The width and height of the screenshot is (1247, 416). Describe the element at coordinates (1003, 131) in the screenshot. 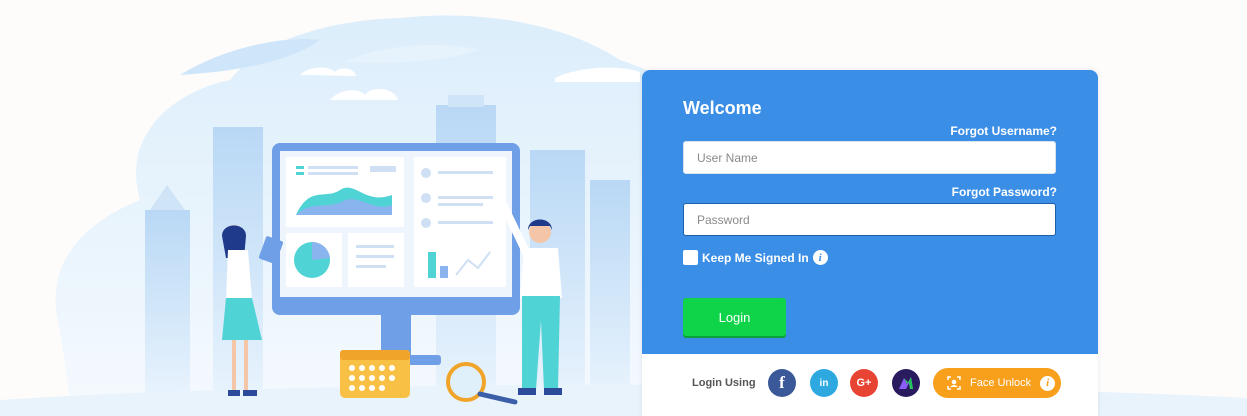

I see `forgot-username-link: Forgot Username?` at that location.